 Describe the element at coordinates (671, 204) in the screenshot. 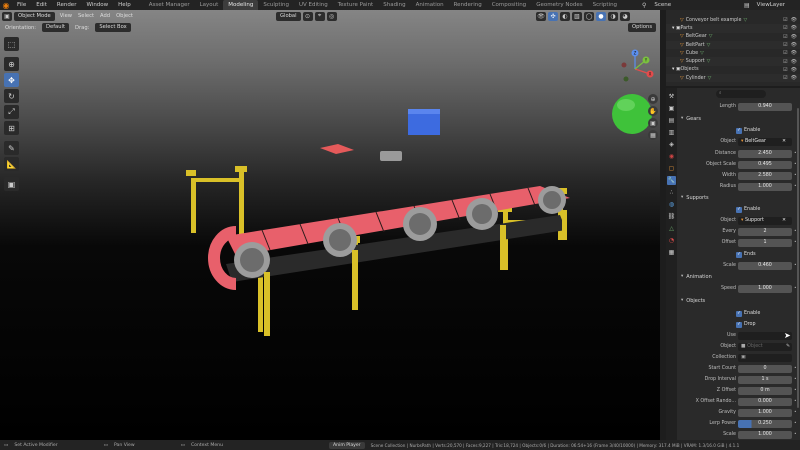

I see `physics-tab-icon: ◍` at that location.